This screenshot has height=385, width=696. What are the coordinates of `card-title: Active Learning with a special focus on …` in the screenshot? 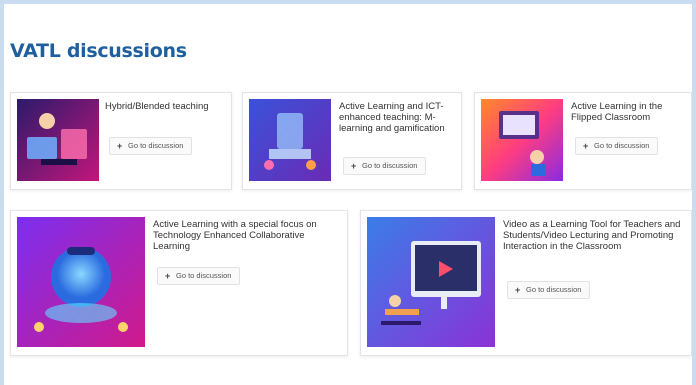 It's located at (235, 235).